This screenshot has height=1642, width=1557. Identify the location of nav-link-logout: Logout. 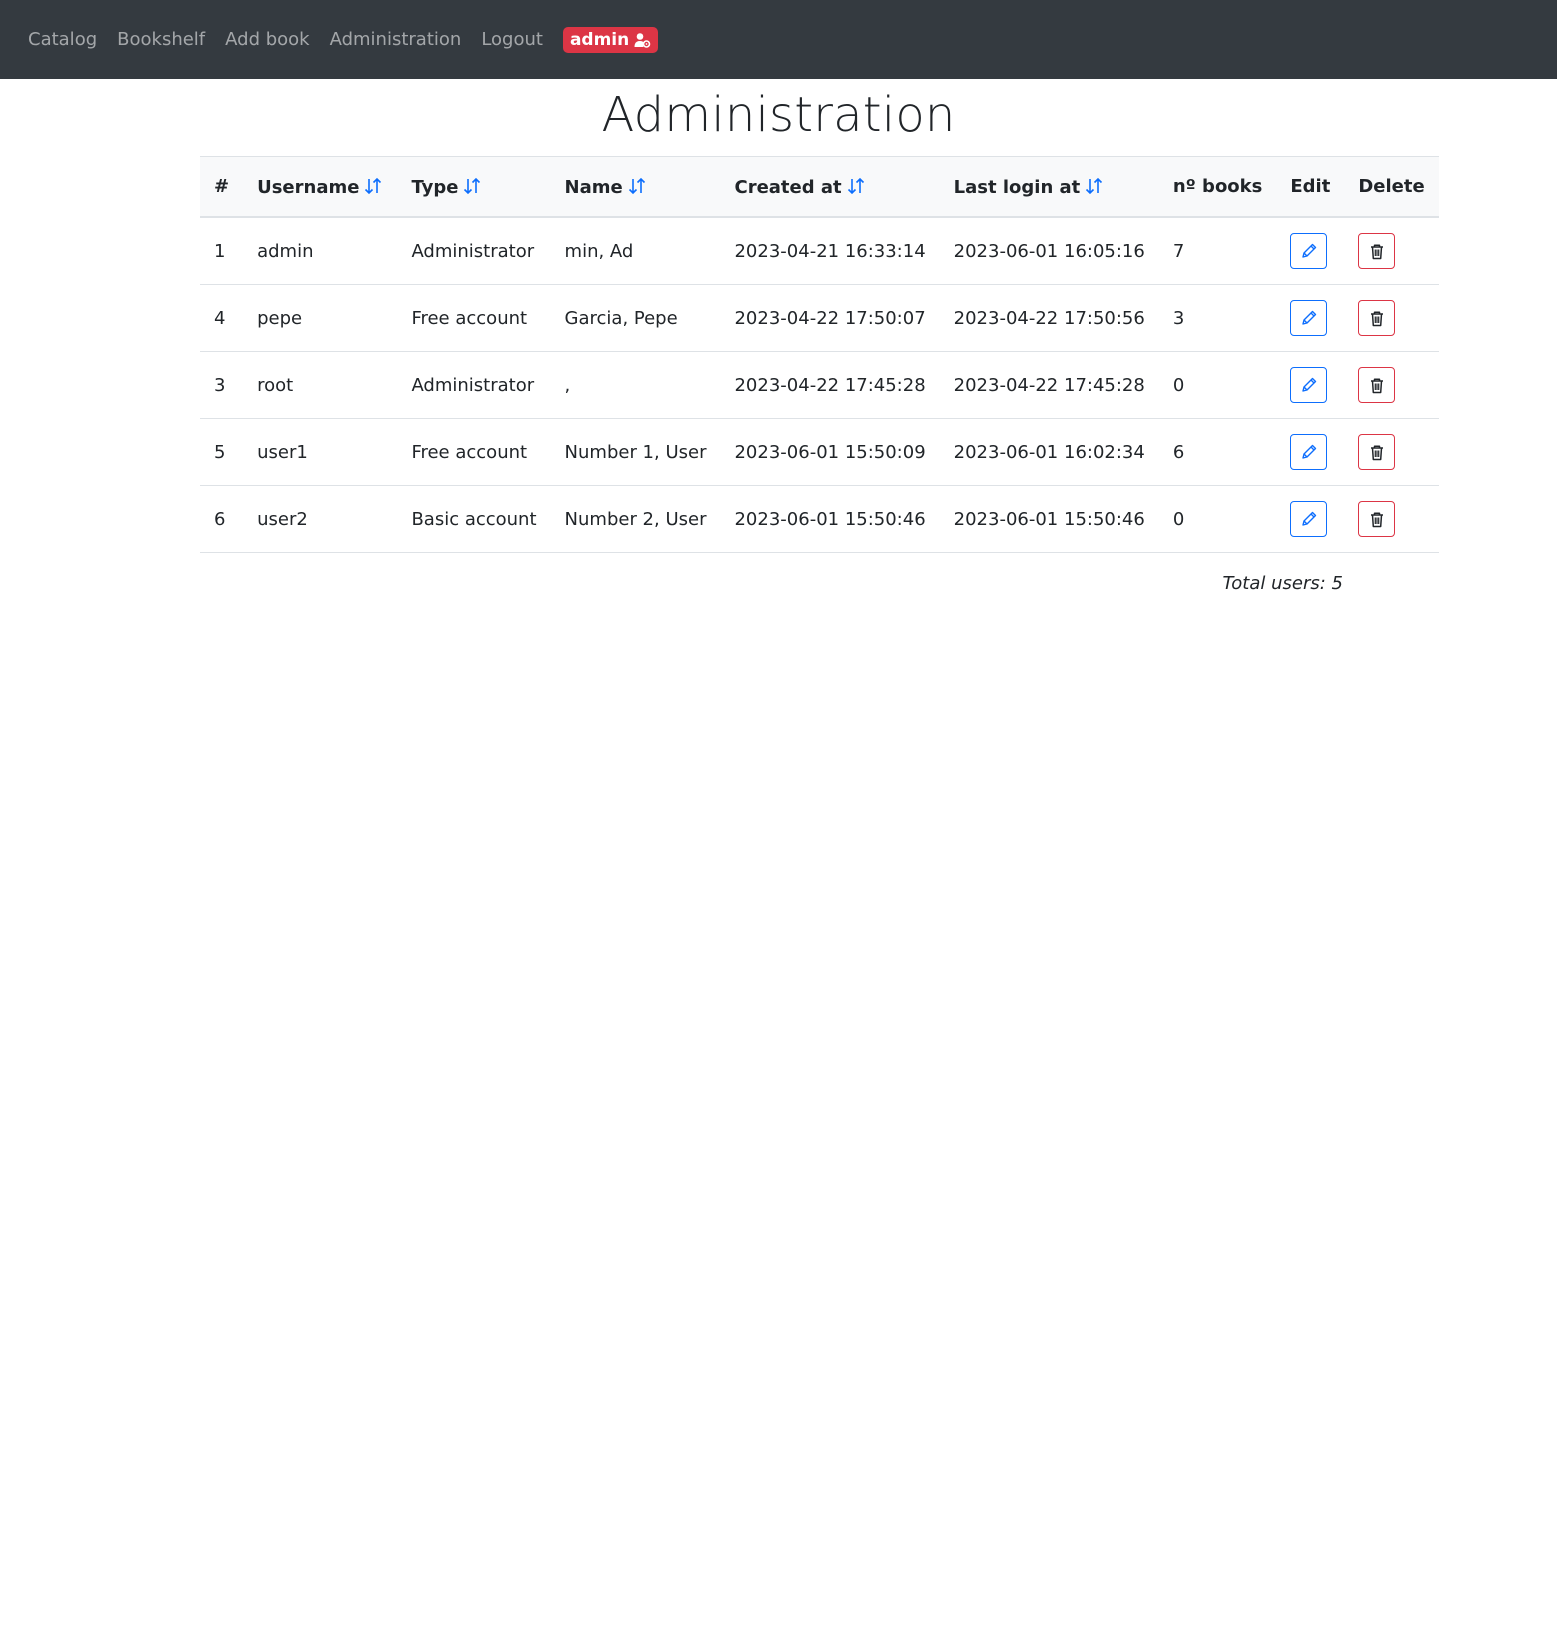
(512, 39).